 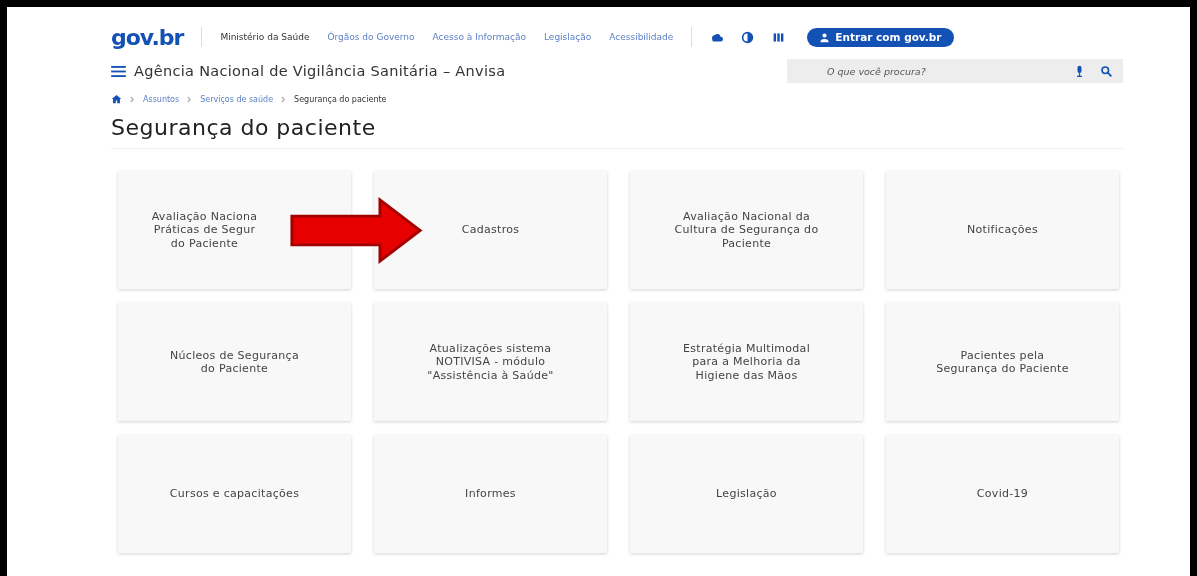 I want to click on user-icon, so click(x=825, y=37).